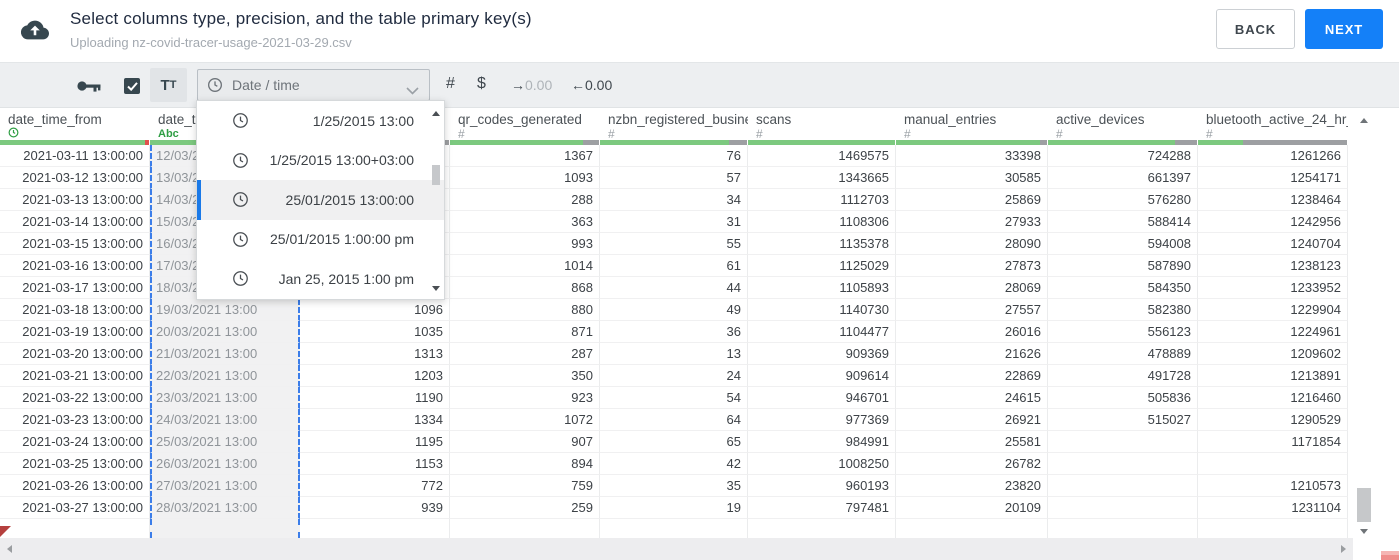  What do you see at coordinates (1123, 266) in the screenshot?
I see `cell: 587890` at bounding box center [1123, 266].